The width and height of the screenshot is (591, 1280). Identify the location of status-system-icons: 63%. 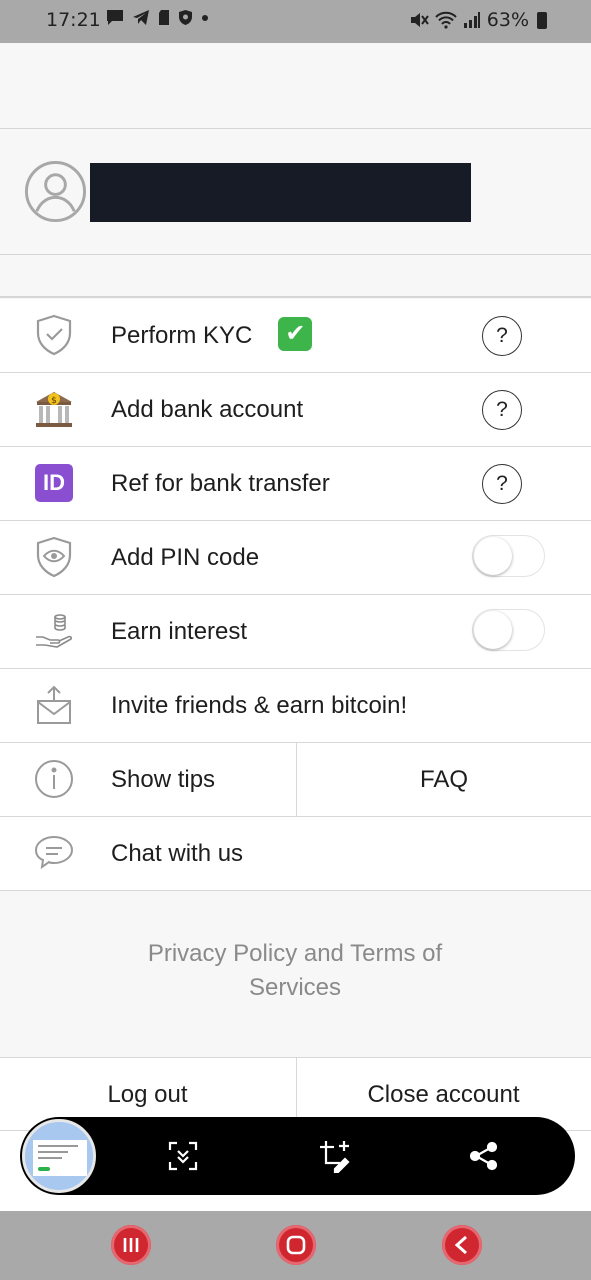
(478, 20).